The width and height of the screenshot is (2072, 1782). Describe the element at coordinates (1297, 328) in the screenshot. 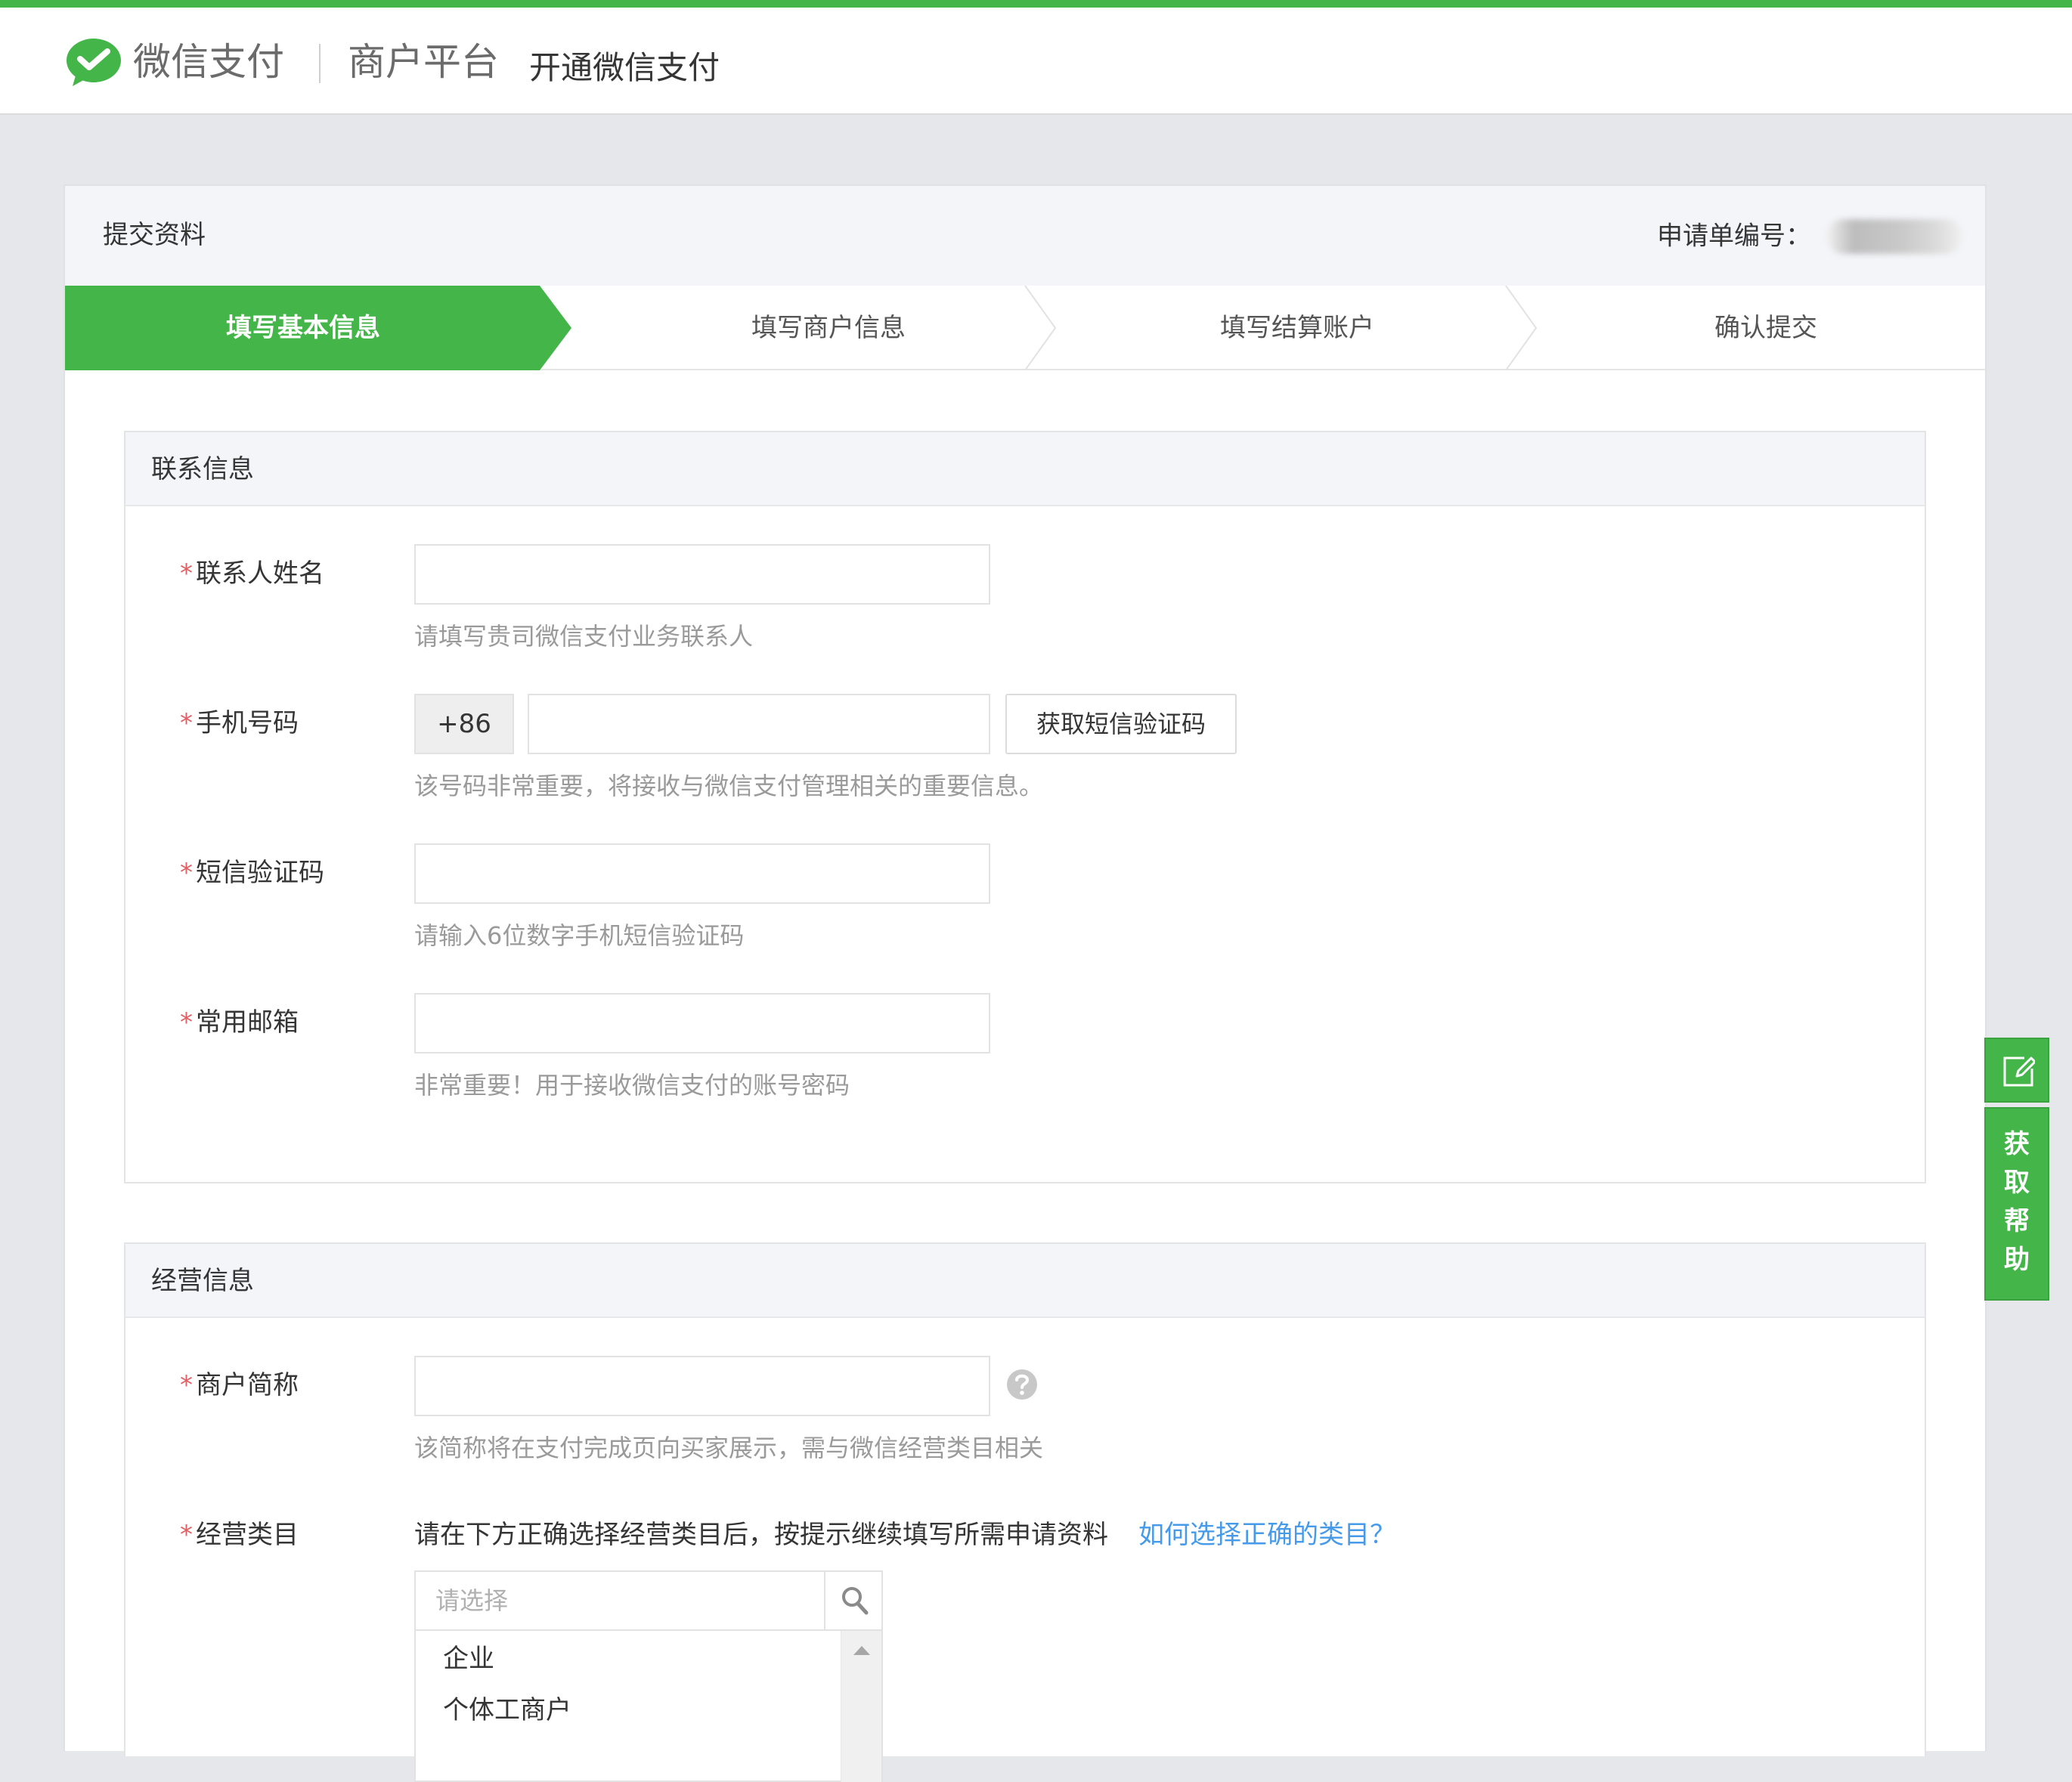

I see `step-settlement-account: 填写结算账户` at that location.